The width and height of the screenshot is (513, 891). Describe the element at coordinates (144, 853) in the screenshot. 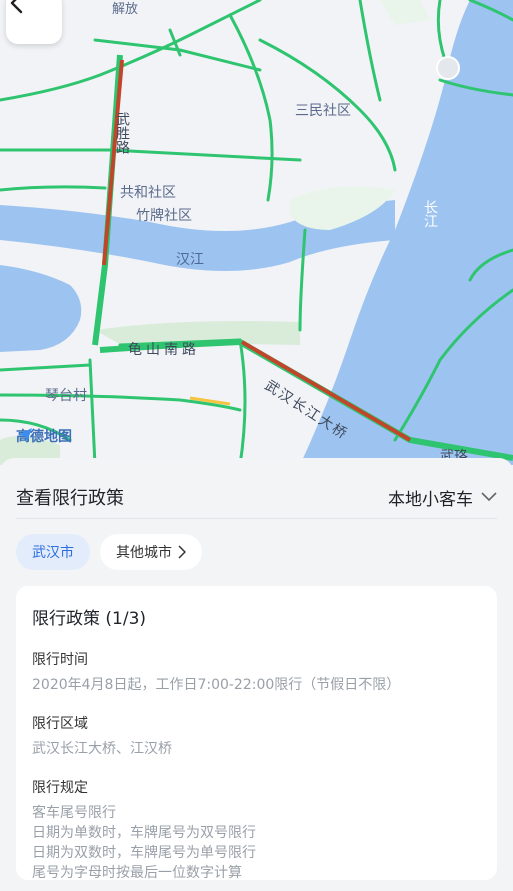

I see `rule-line: 日期为双数时，车牌尾号为单号限行` at that location.